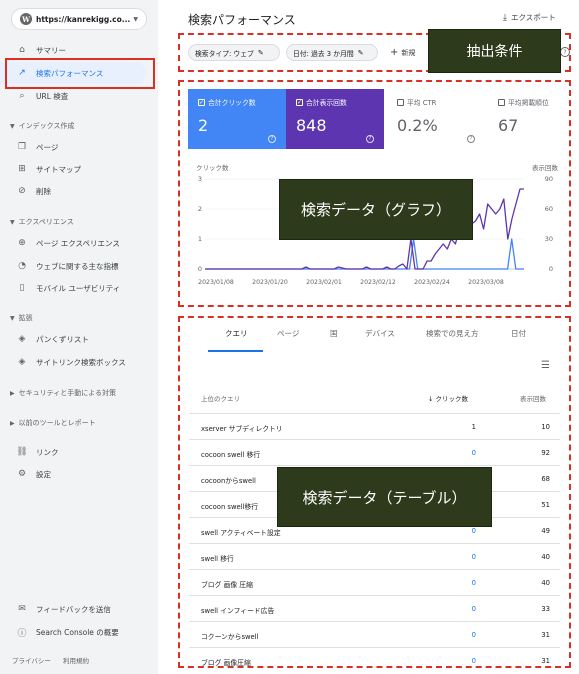 The image size is (579, 674). What do you see at coordinates (494, 51) in the screenshot?
I see `annotation-filter-conditions: 抽出条件` at bounding box center [494, 51].